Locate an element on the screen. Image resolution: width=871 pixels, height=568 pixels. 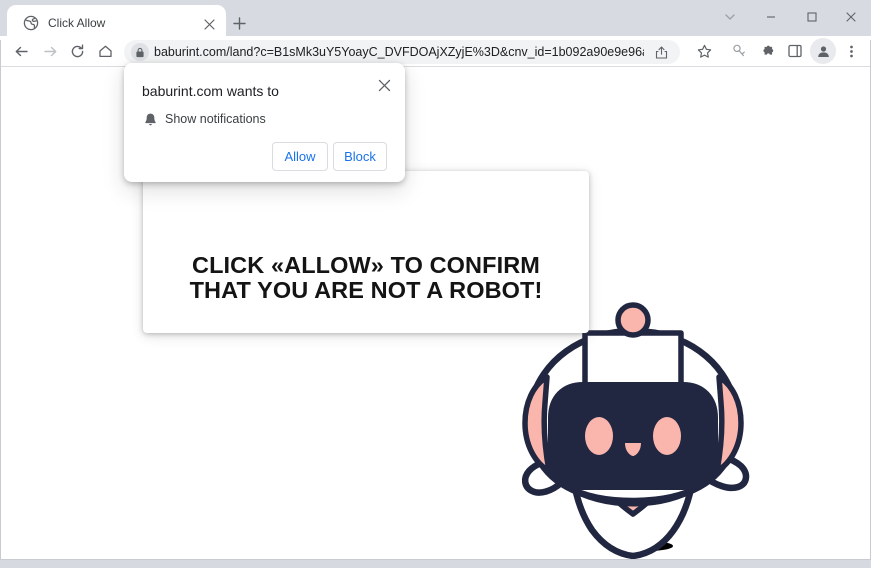
home-icon is located at coordinates (105, 51).